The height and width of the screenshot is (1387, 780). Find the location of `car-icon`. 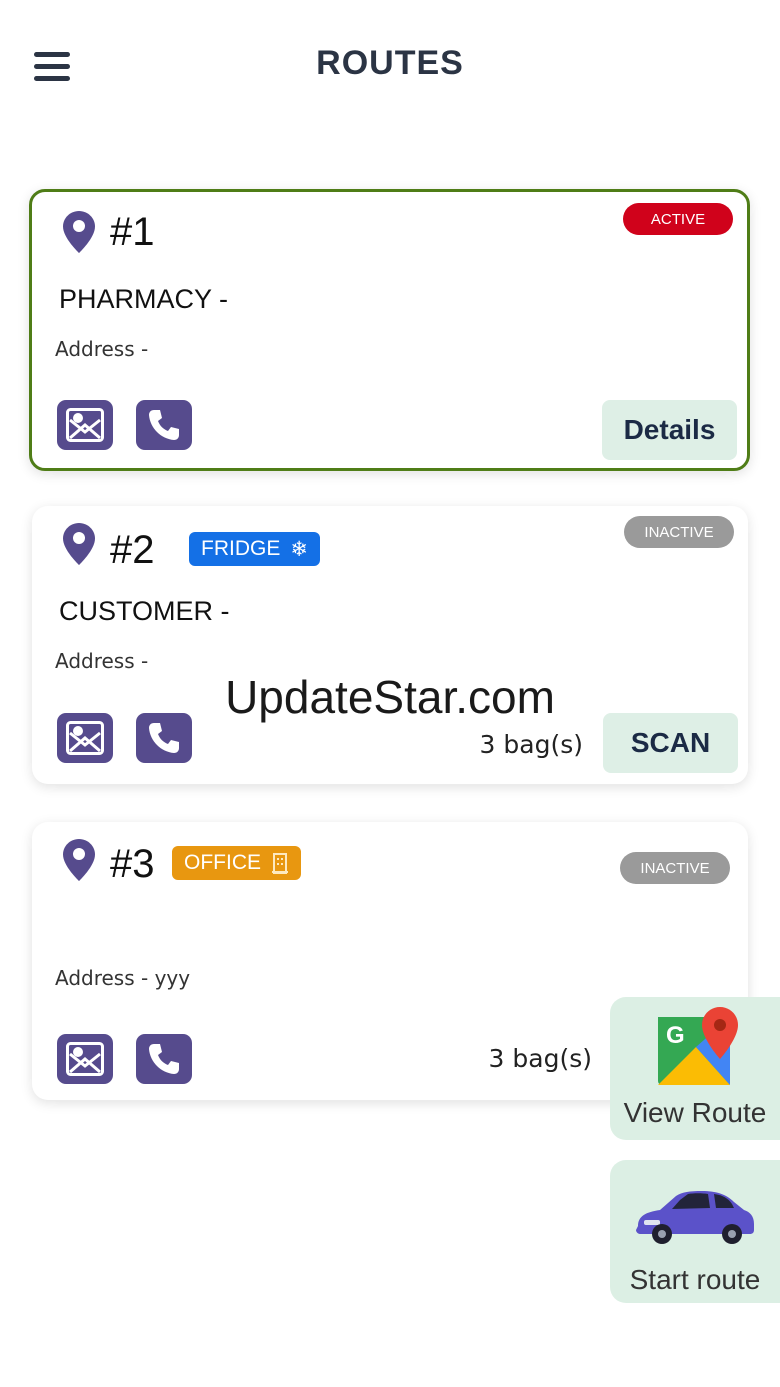

car-icon is located at coordinates (695, 1217).